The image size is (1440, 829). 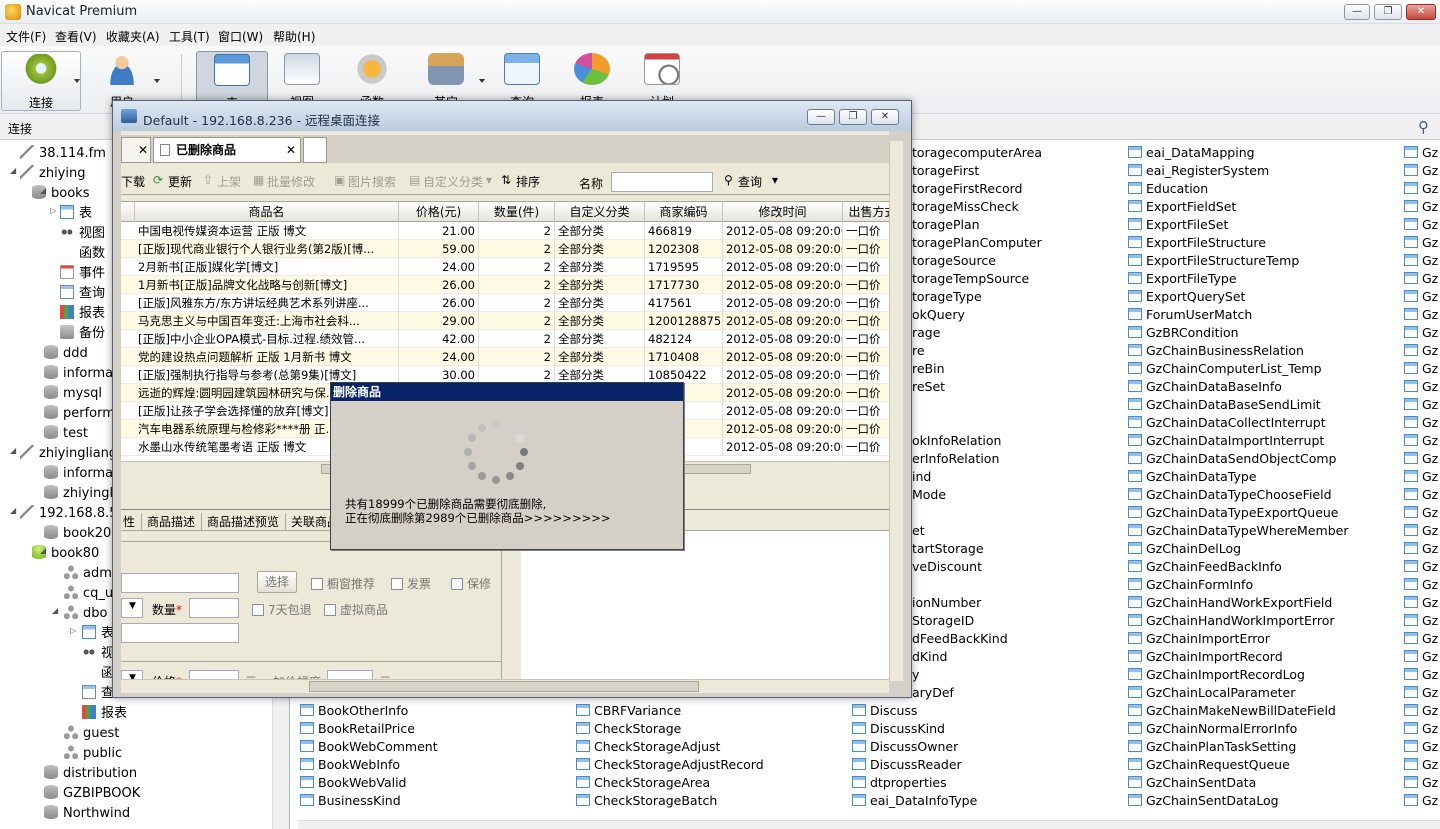 I want to click on table-object-item: ExportFileStructureTemp, so click(x=1213, y=261).